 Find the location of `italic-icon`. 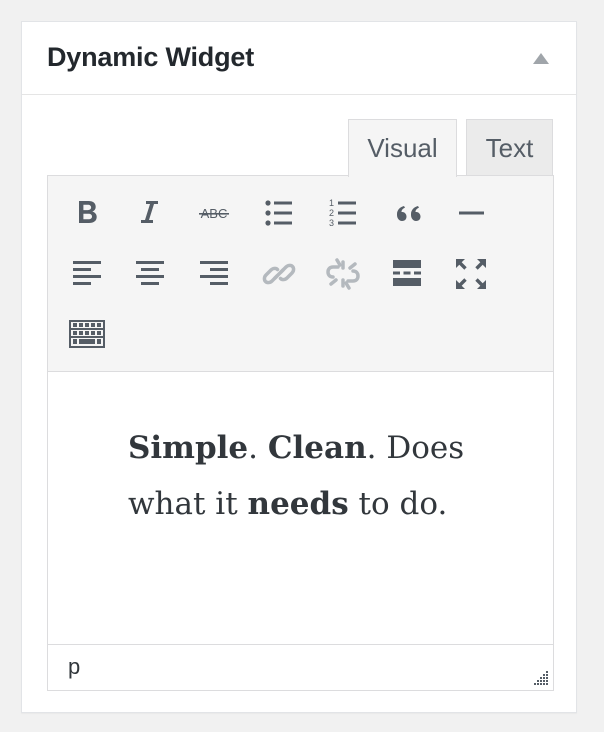

italic-icon is located at coordinates (150, 214).